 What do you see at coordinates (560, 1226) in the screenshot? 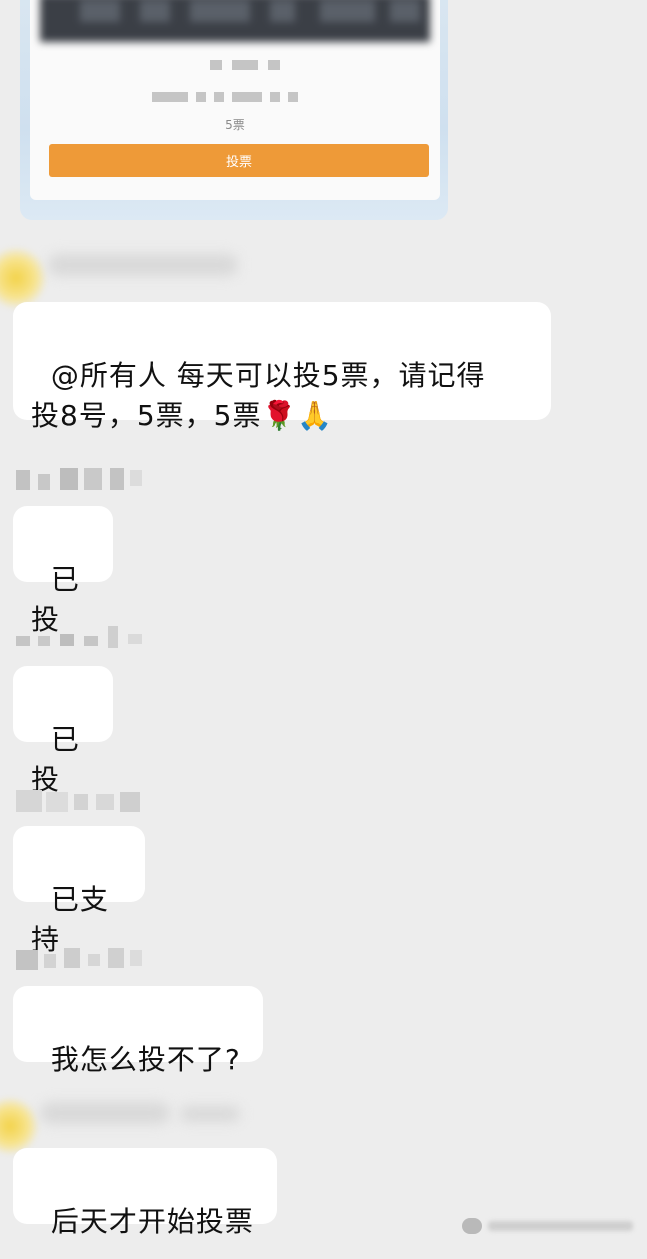
I see `watermark-text-redacted` at bounding box center [560, 1226].